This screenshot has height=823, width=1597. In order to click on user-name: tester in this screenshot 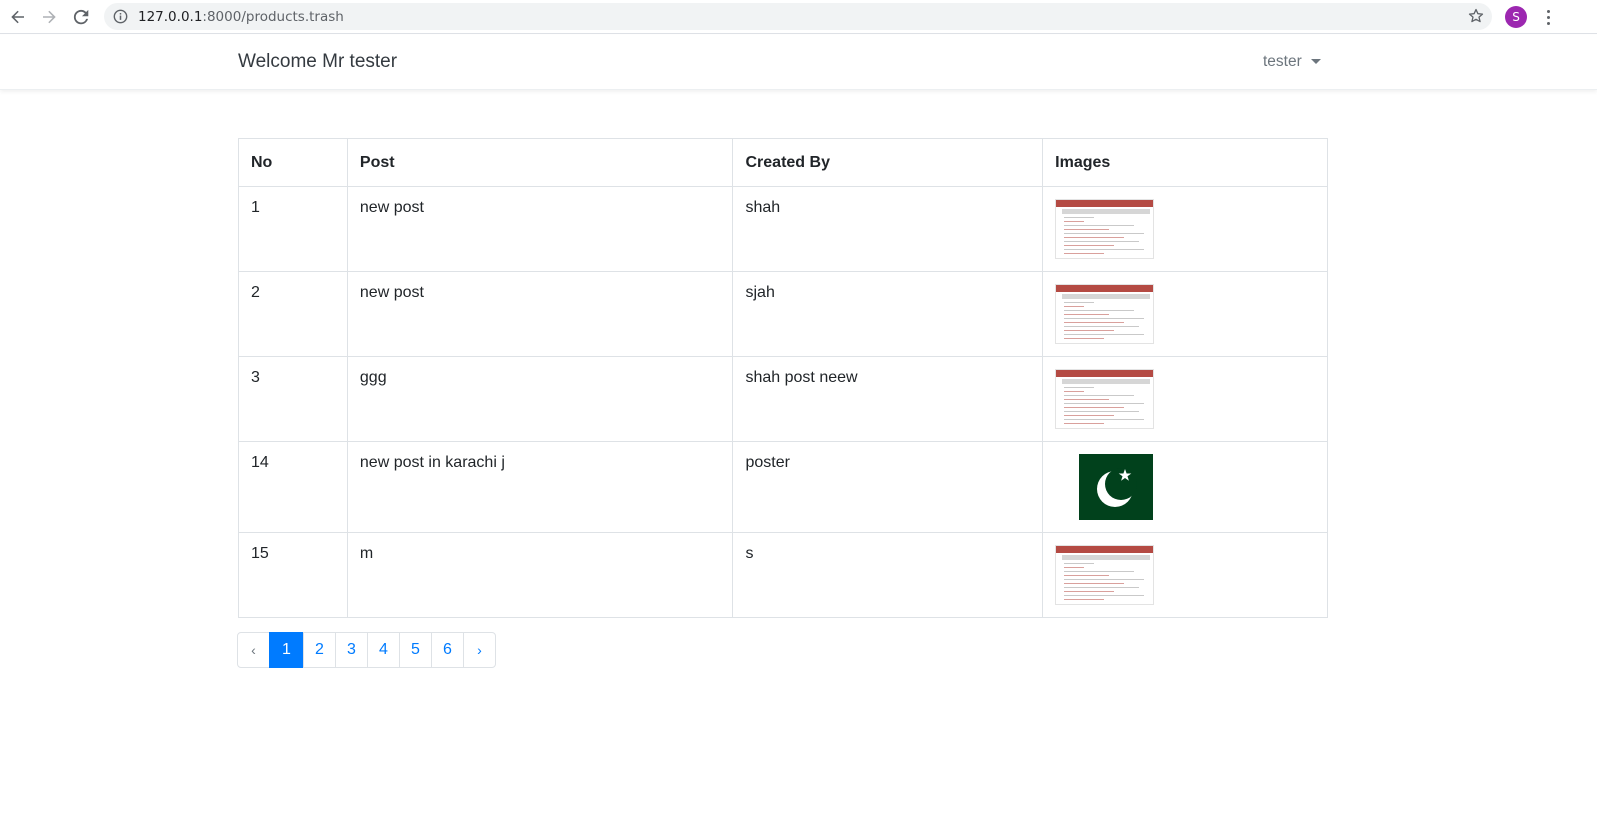, I will do `click(1282, 61)`.